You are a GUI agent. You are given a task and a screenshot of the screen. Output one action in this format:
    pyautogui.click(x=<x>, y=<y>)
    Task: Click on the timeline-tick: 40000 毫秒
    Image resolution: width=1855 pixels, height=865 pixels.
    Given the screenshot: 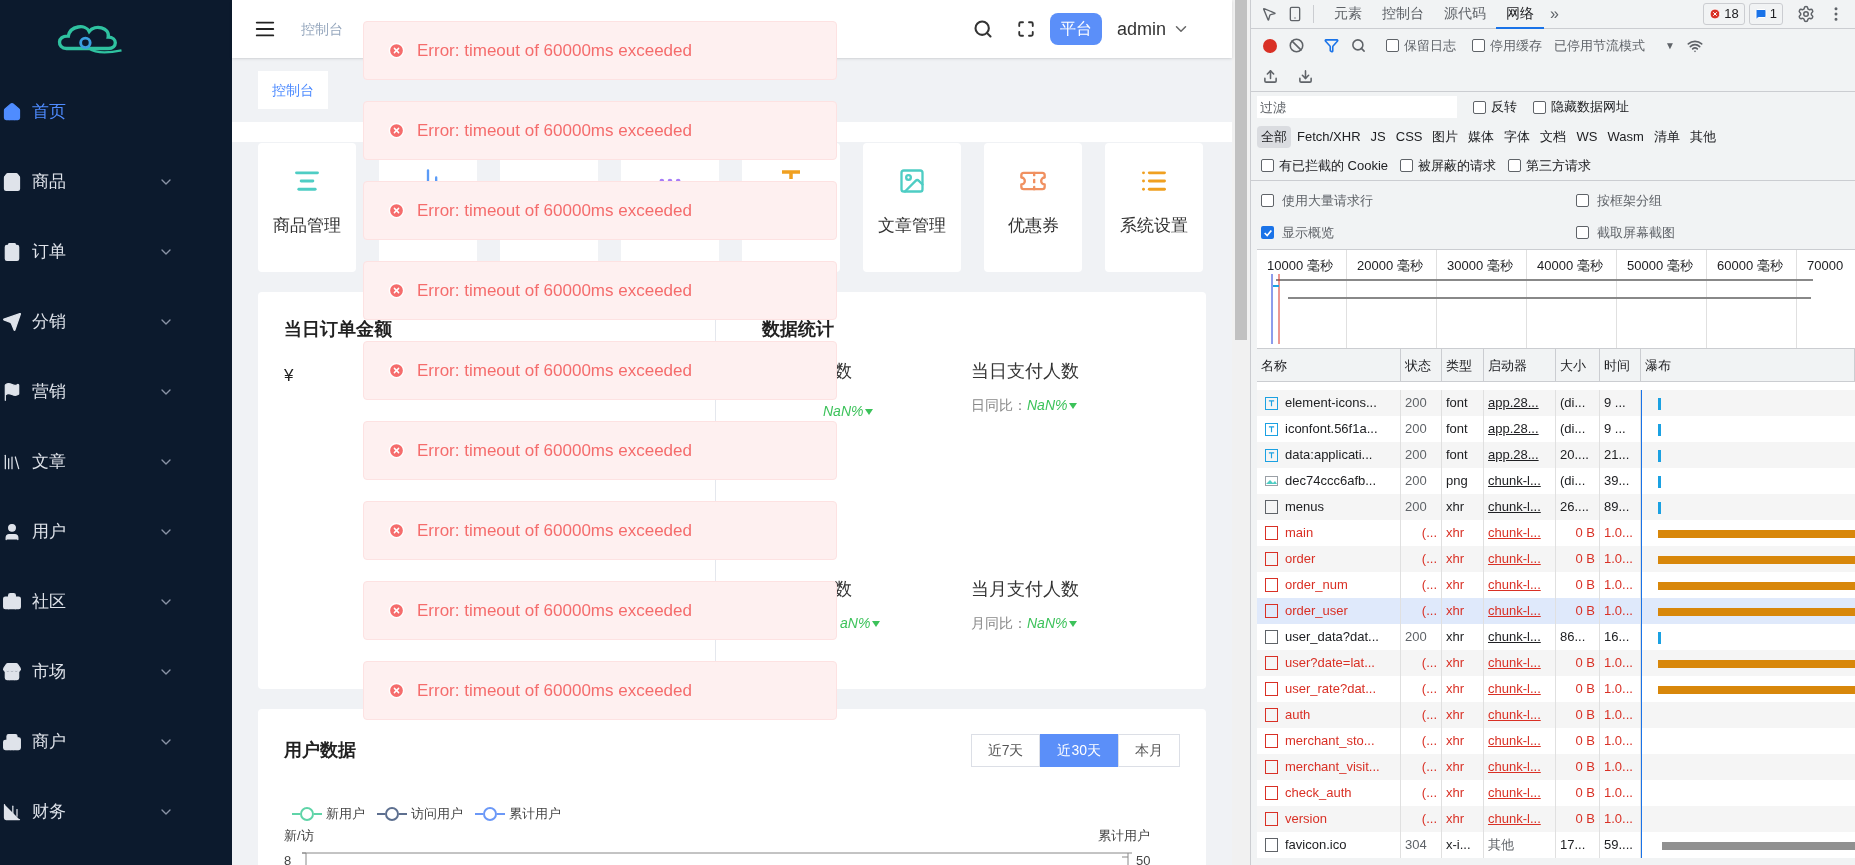 What is the action you would take?
    pyautogui.click(x=1570, y=265)
    